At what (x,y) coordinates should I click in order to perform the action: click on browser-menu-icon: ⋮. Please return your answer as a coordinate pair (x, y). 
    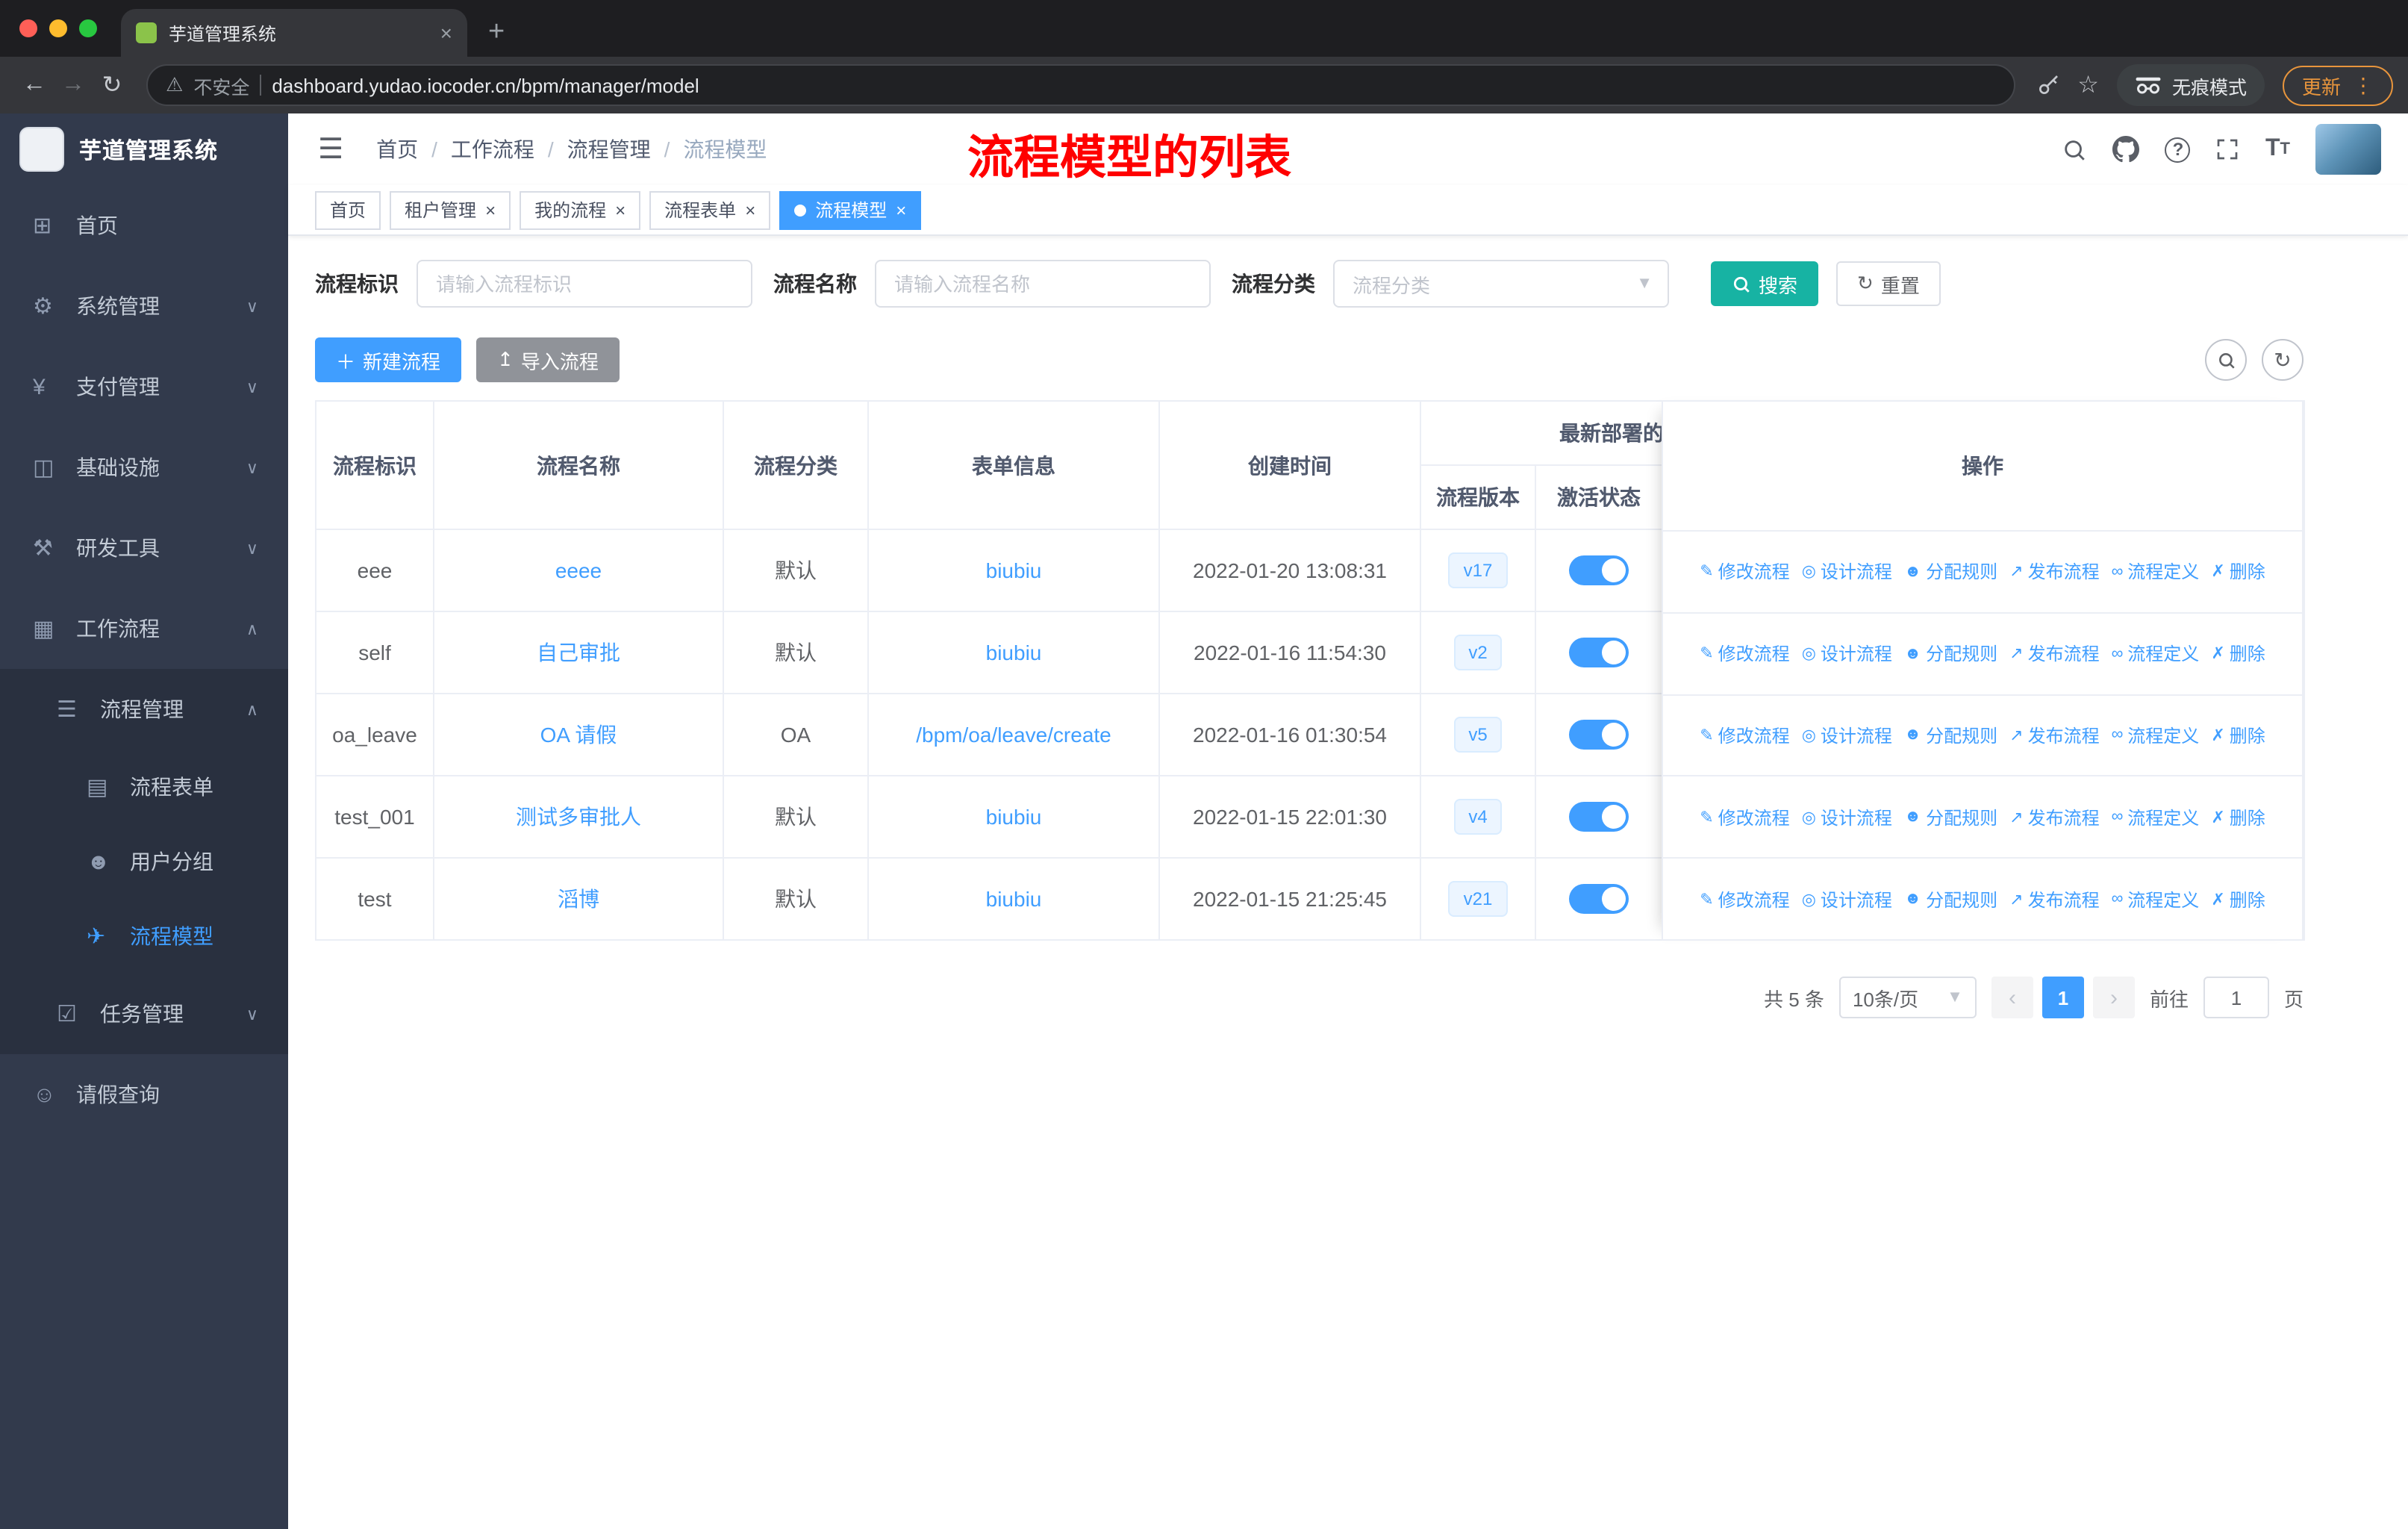
    Looking at the image, I should click on (2363, 85).